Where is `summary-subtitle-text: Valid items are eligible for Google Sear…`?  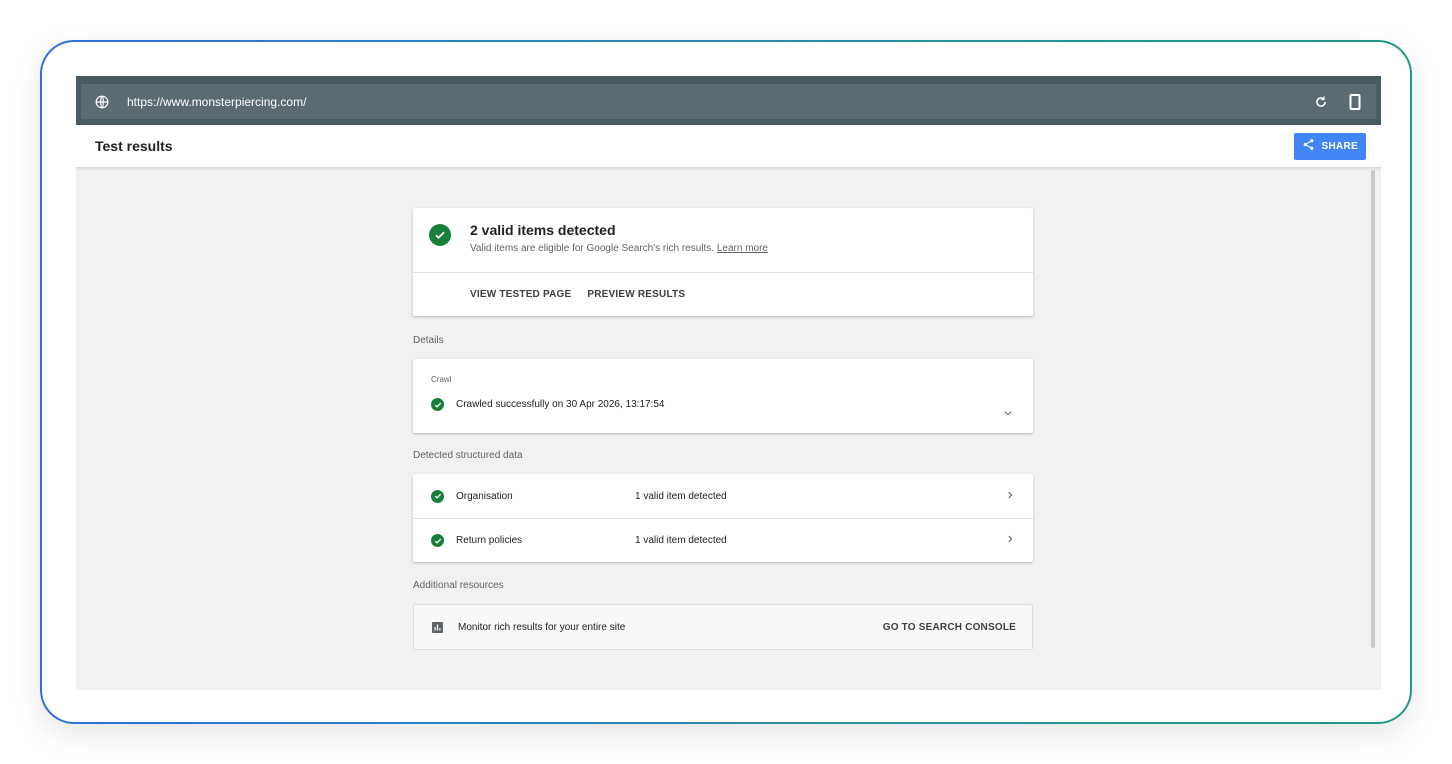
summary-subtitle-text: Valid items are eligible for Google Sear… is located at coordinates (592, 248).